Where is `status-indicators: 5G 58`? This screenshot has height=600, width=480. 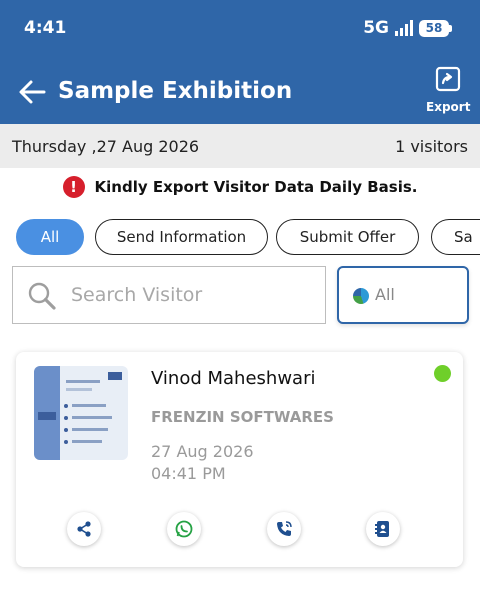 status-indicators: 5G 58 is located at coordinates (407, 28).